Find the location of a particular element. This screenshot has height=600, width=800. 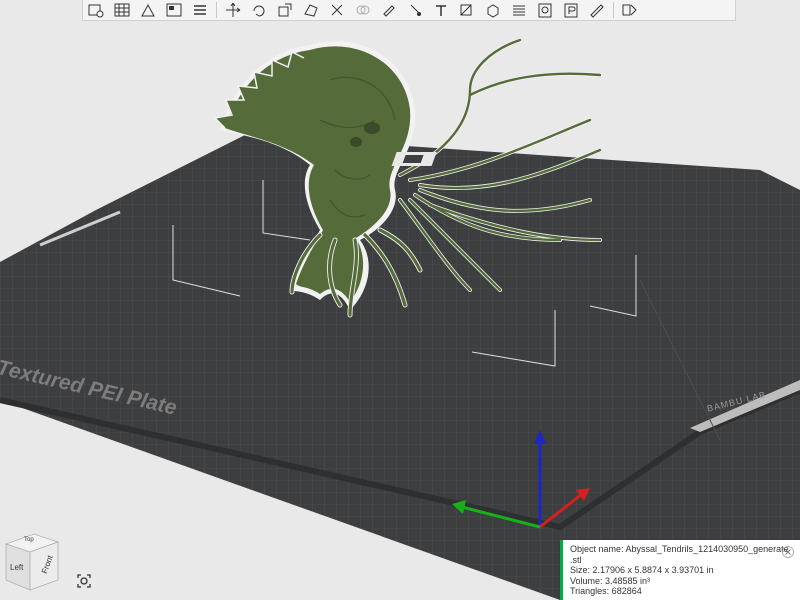

menu-lines-icon is located at coordinates (200, 10).